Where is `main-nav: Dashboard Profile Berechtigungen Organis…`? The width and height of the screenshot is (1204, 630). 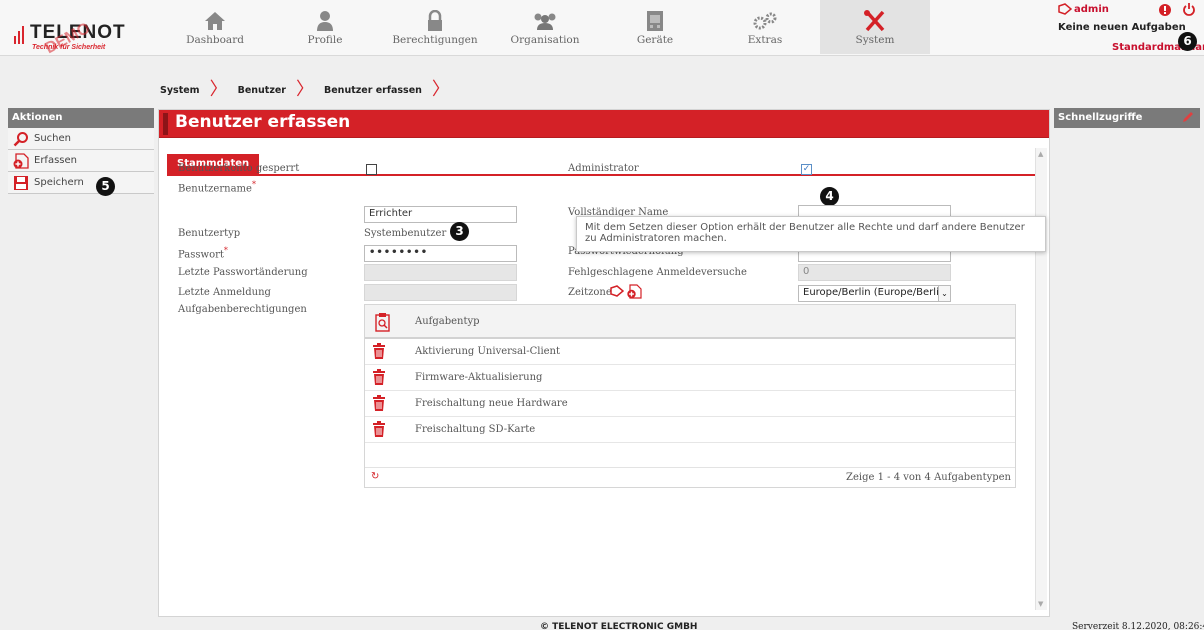
main-nav: Dashboard Profile Berechtigungen Organis… is located at coordinates (600, 27).